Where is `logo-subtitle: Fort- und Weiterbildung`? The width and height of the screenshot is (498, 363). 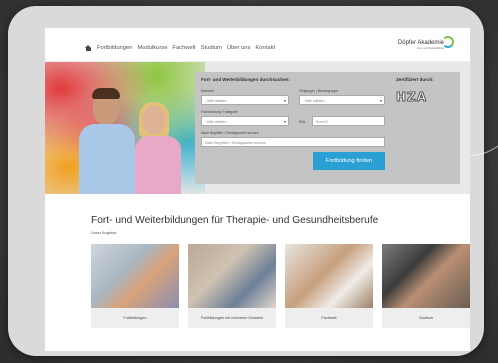
logo-subtitle: Fort- und Weiterbildung is located at coordinates (430, 48).